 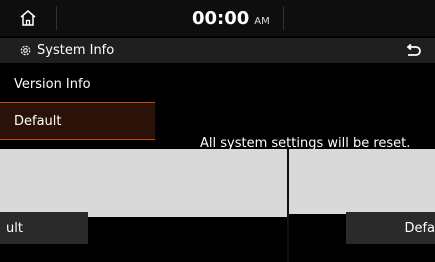 I want to click on clock-ampm: AM, so click(x=262, y=21).